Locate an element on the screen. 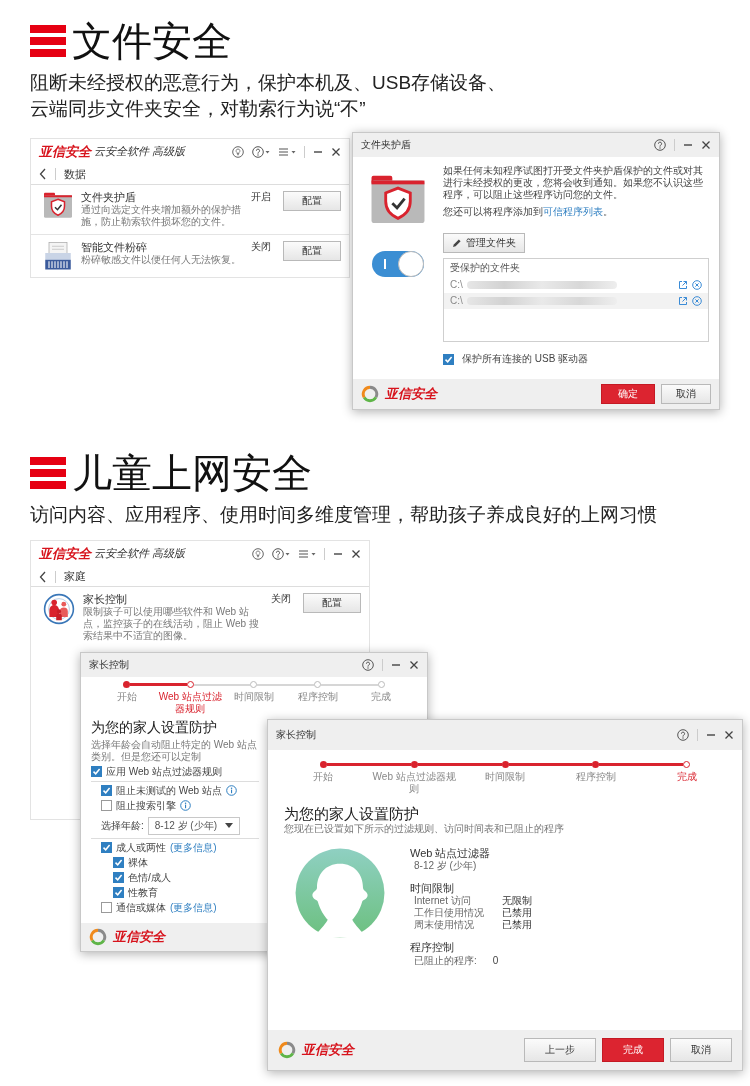 This screenshot has height=1086, width=750. summary-value: 无限制 is located at coordinates (517, 901).